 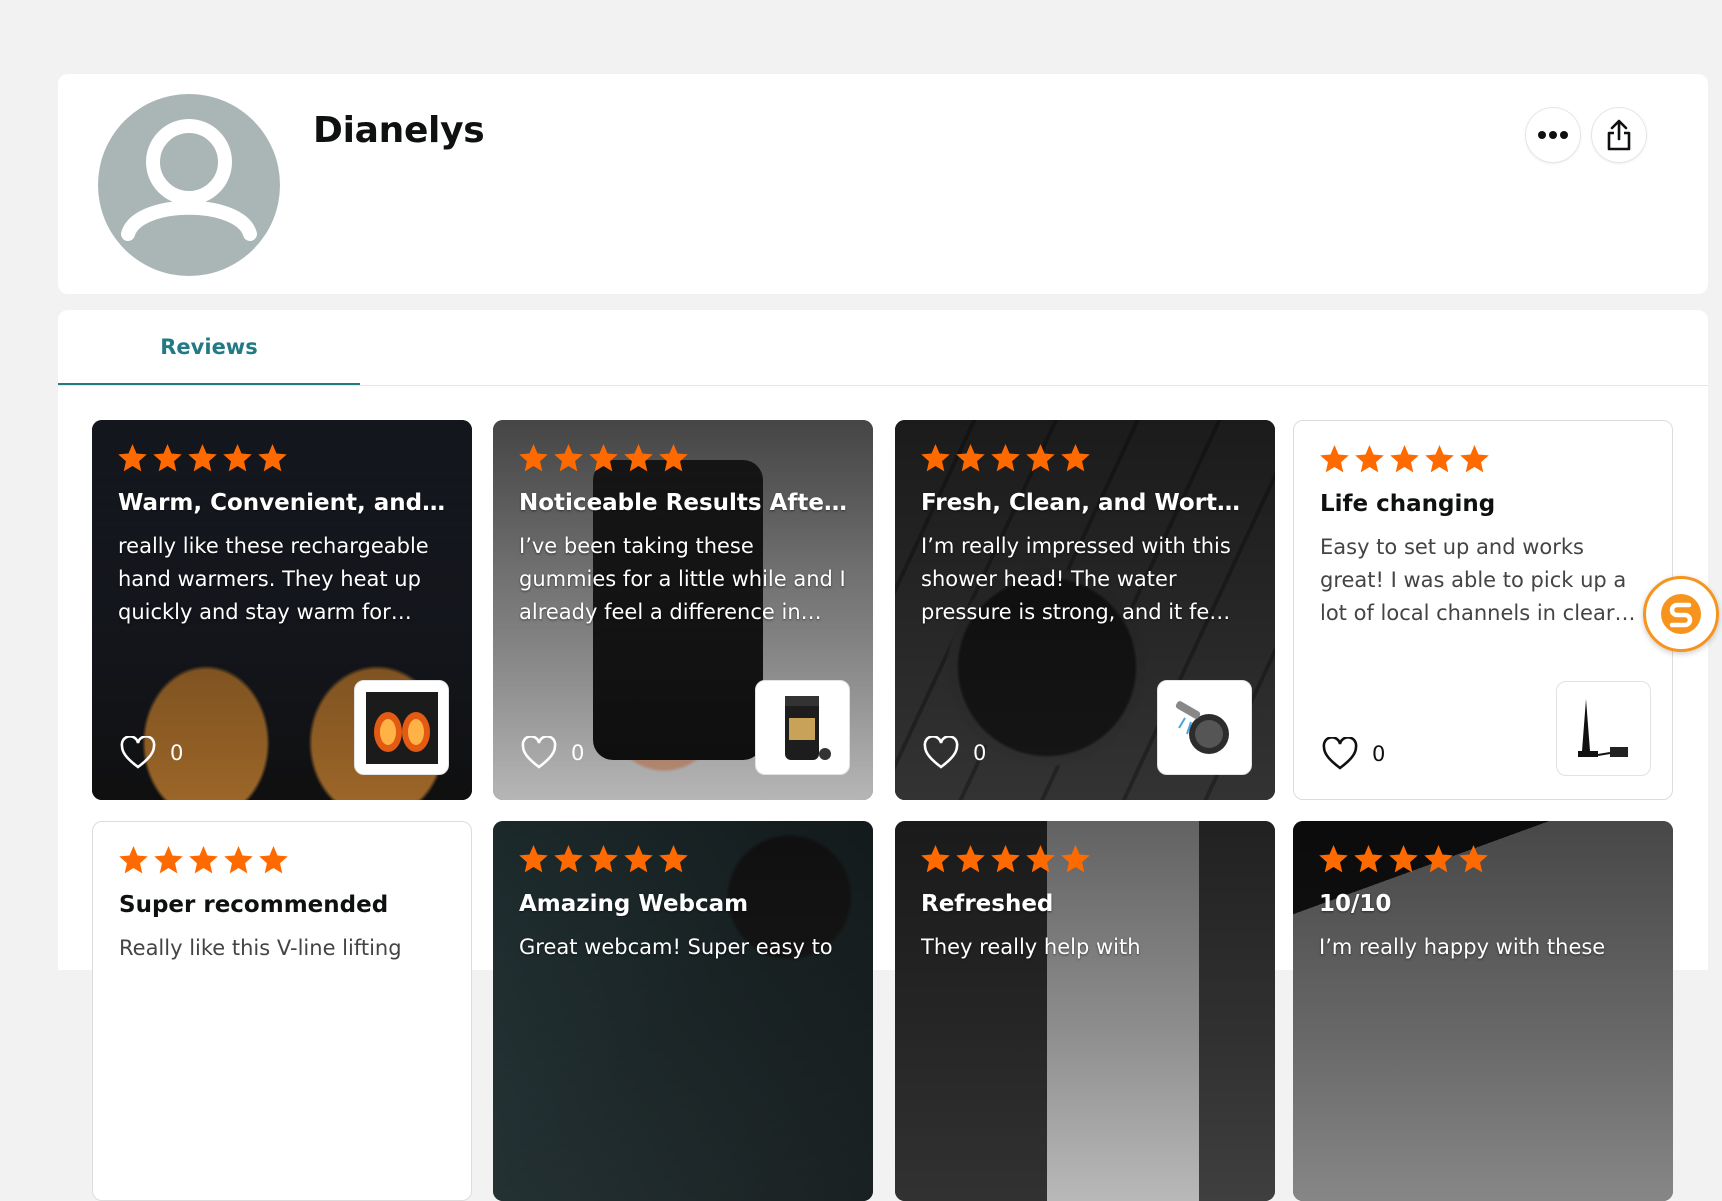 What do you see at coordinates (883, 385) in the screenshot?
I see `tab-divider` at bounding box center [883, 385].